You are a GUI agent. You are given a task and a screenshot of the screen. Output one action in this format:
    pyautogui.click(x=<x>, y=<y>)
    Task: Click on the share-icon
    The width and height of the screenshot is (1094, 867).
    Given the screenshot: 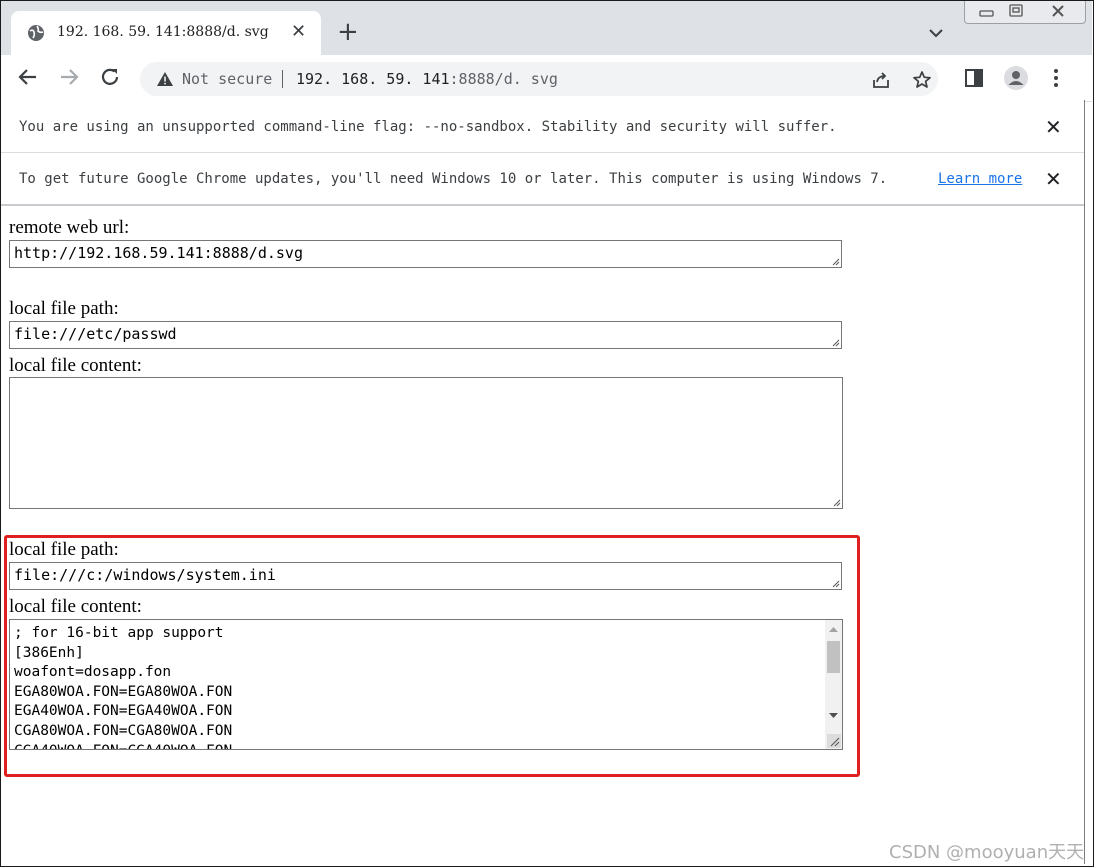 What is the action you would take?
    pyautogui.click(x=881, y=80)
    